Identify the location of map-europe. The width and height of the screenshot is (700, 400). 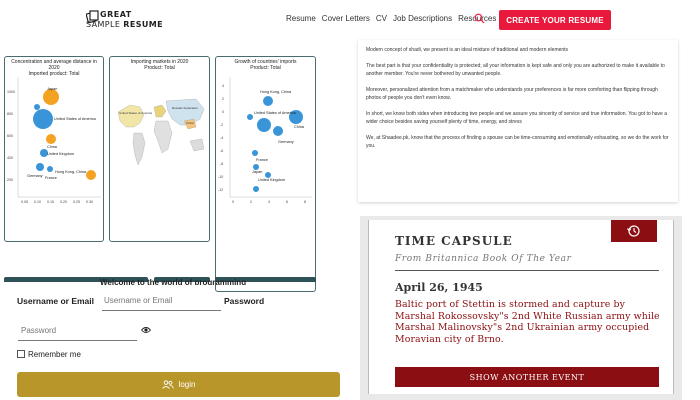
(160, 111).